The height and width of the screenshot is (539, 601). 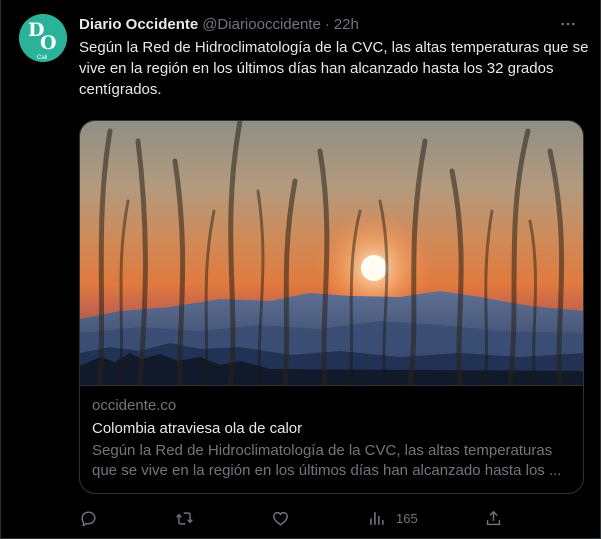 I want to click on views-icon, so click(x=377, y=518).